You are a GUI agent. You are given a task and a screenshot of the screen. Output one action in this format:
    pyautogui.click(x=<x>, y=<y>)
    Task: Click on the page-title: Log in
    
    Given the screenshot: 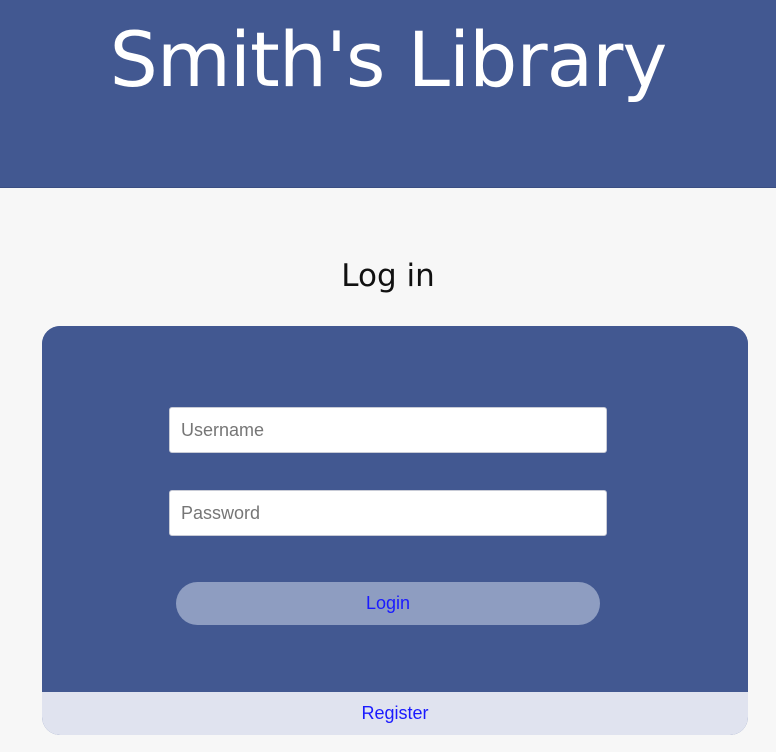 What is the action you would take?
    pyautogui.click(x=388, y=276)
    